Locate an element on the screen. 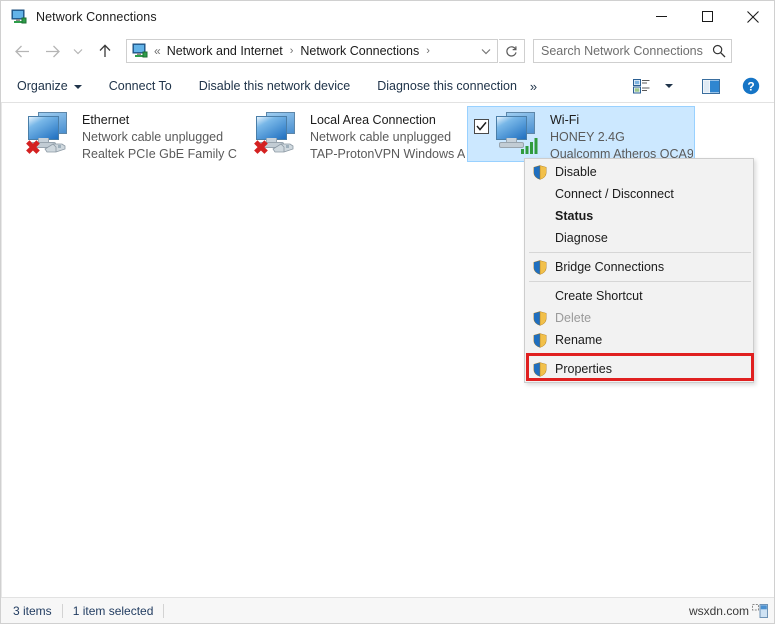  menu-item-properties: Properties is located at coordinates (639, 369).